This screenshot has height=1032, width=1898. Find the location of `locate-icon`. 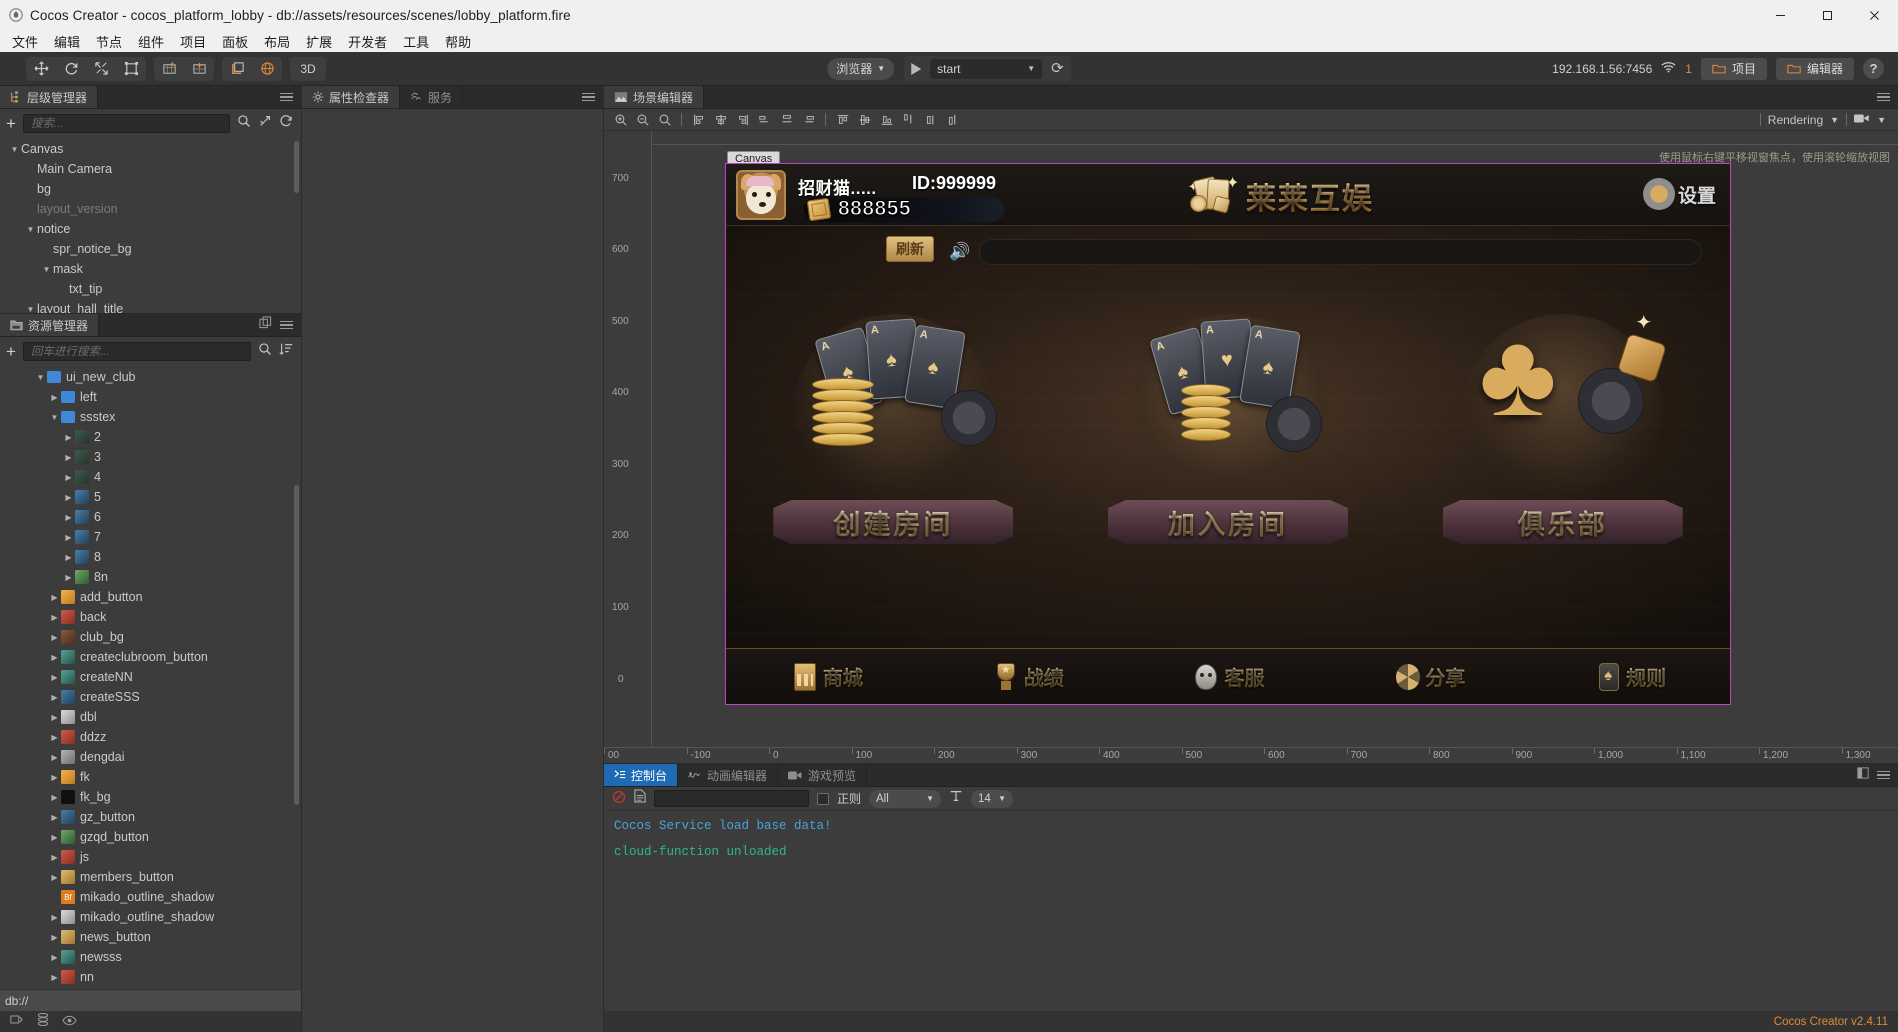

locate-icon is located at coordinates (265, 123).